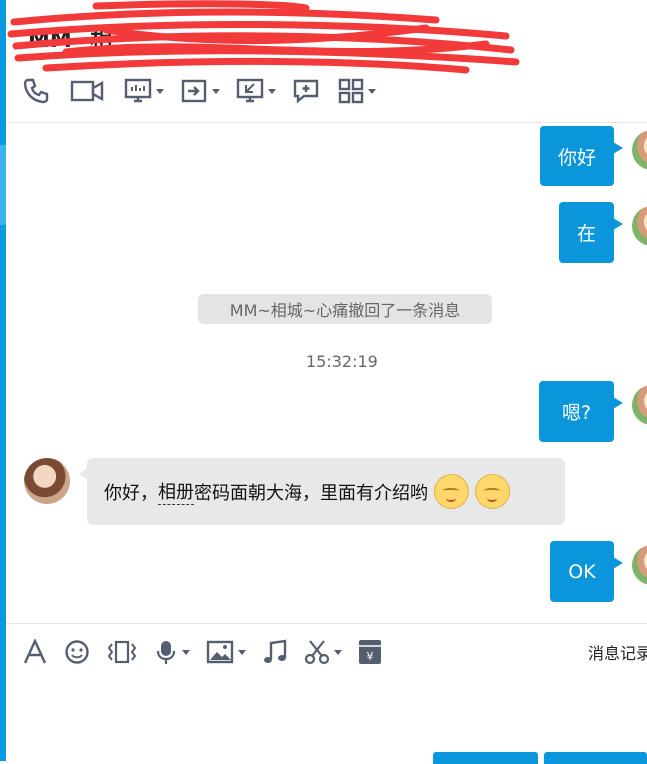 The height and width of the screenshot is (764, 647). I want to click on microphone-icon, so click(166, 652).